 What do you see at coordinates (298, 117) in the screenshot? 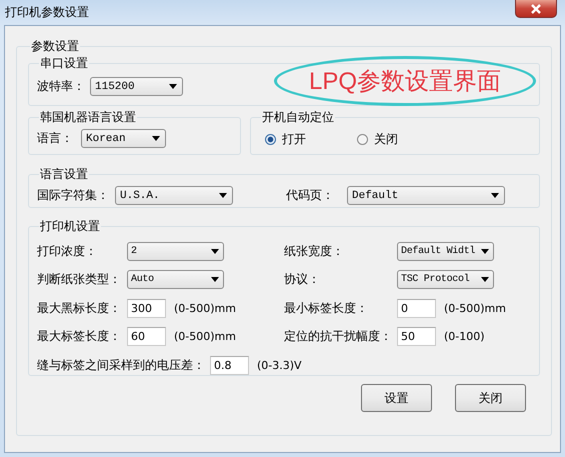
I see `group-title: 开机自动定位` at bounding box center [298, 117].